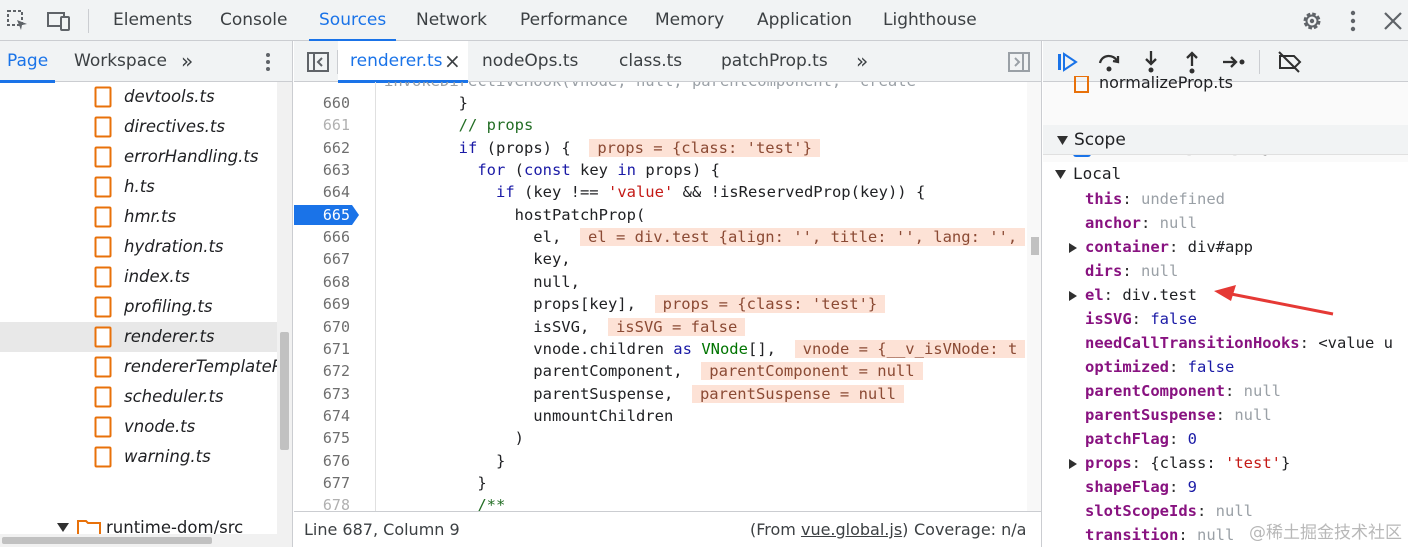 The image size is (1408, 547). What do you see at coordinates (1290, 62) in the screenshot?
I see `deactivate-breakpoints-icon` at bounding box center [1290, 62].